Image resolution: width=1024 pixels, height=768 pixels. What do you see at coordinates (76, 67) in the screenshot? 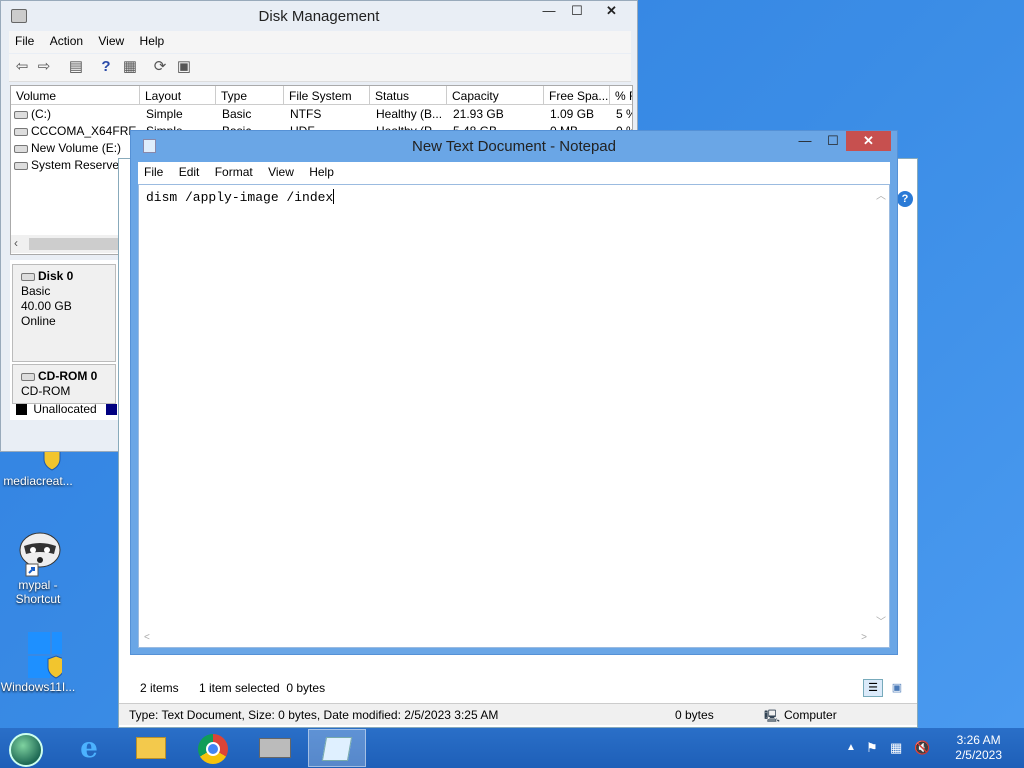
I see `show-hide-tree-icon: ▤` at bounding box center [76, 67].